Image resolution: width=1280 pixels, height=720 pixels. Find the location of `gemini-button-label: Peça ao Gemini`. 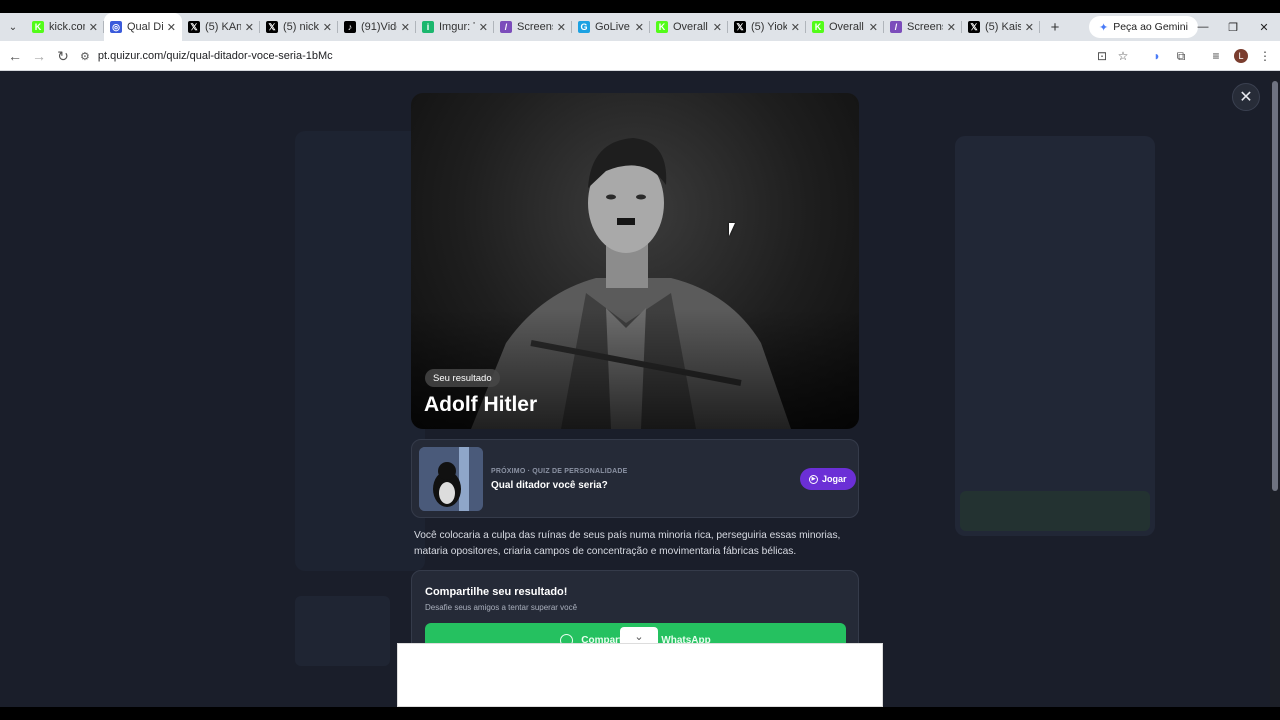

gemini-button-label: Peça ao Gemini is located at coordinates (1150, 27).